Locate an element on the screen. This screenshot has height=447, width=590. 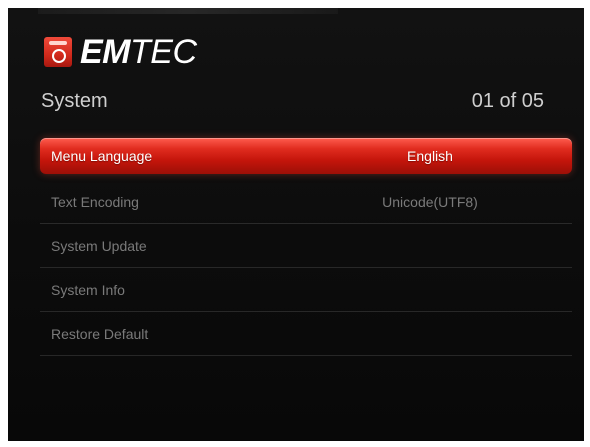
menu-item-menu-language: Menu Language English is located at coordinates (306, 156).